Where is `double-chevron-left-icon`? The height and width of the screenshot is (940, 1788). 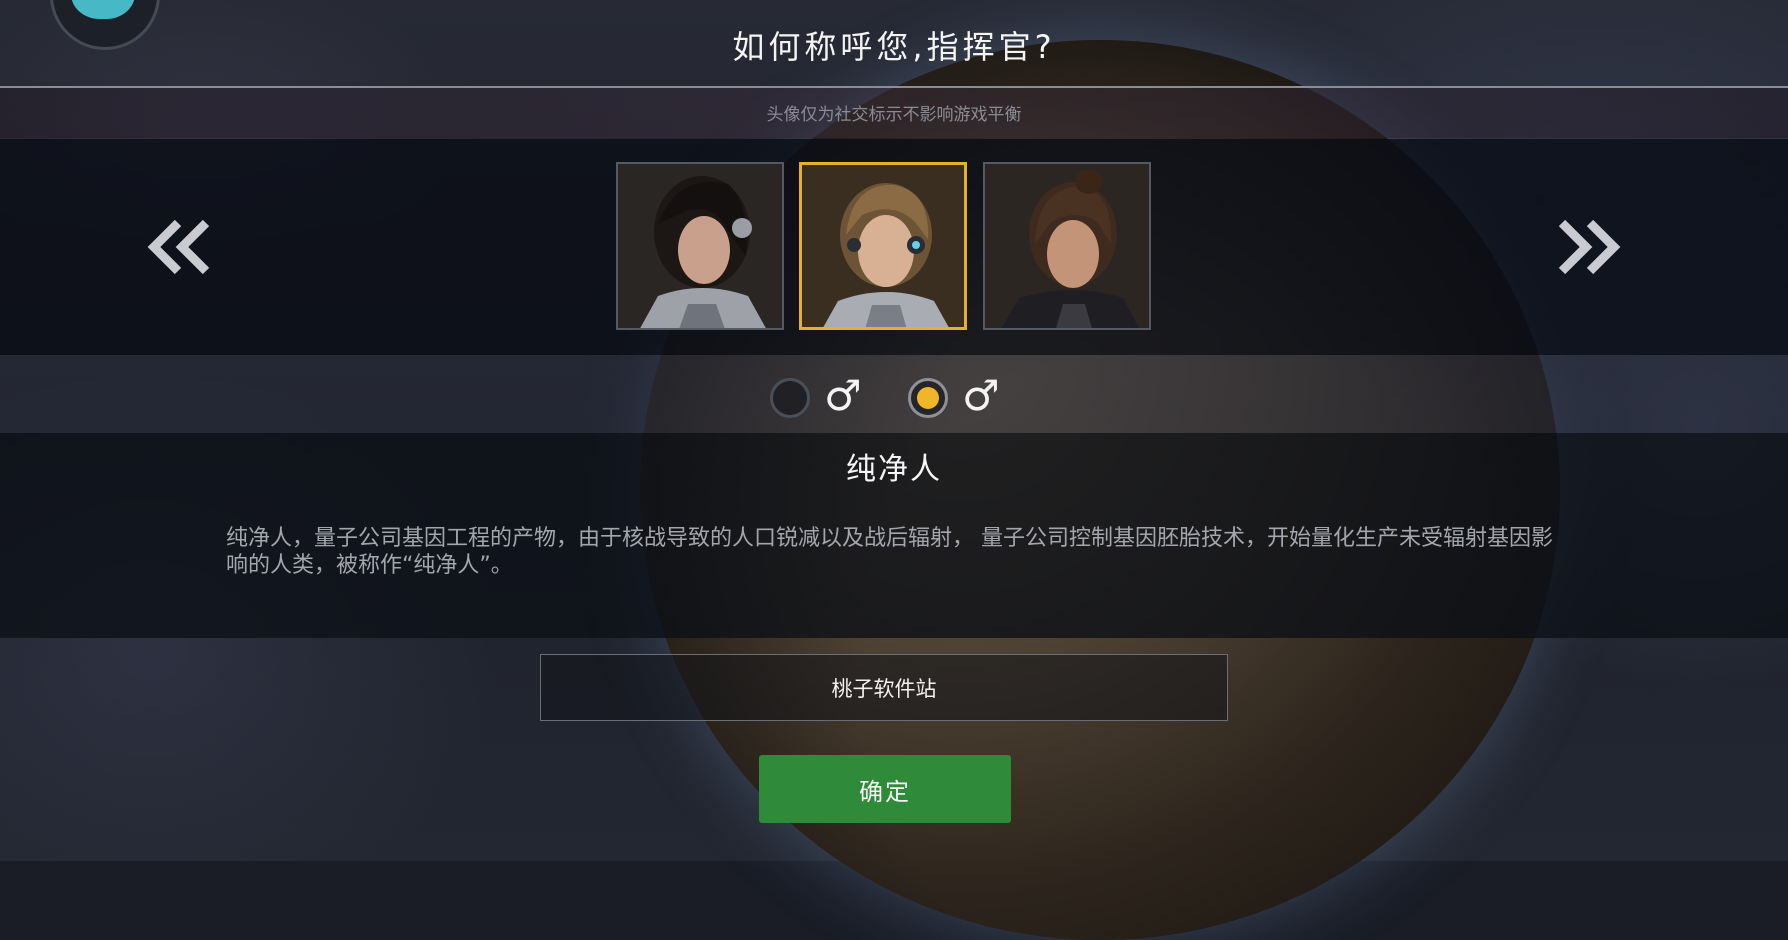
double-chevron-left-icon is located at coordinates (178, 247).